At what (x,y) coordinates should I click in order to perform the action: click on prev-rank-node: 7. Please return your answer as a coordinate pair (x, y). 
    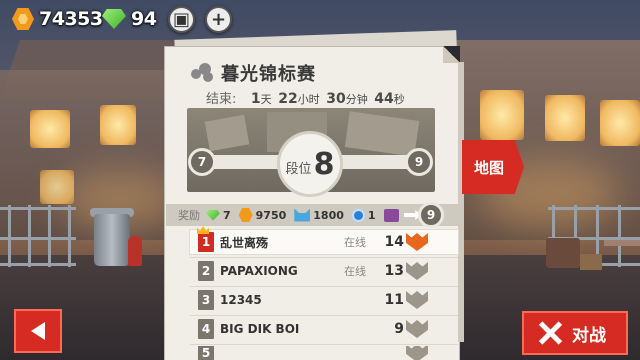
    Looking at the image, I should click on (202, 162).